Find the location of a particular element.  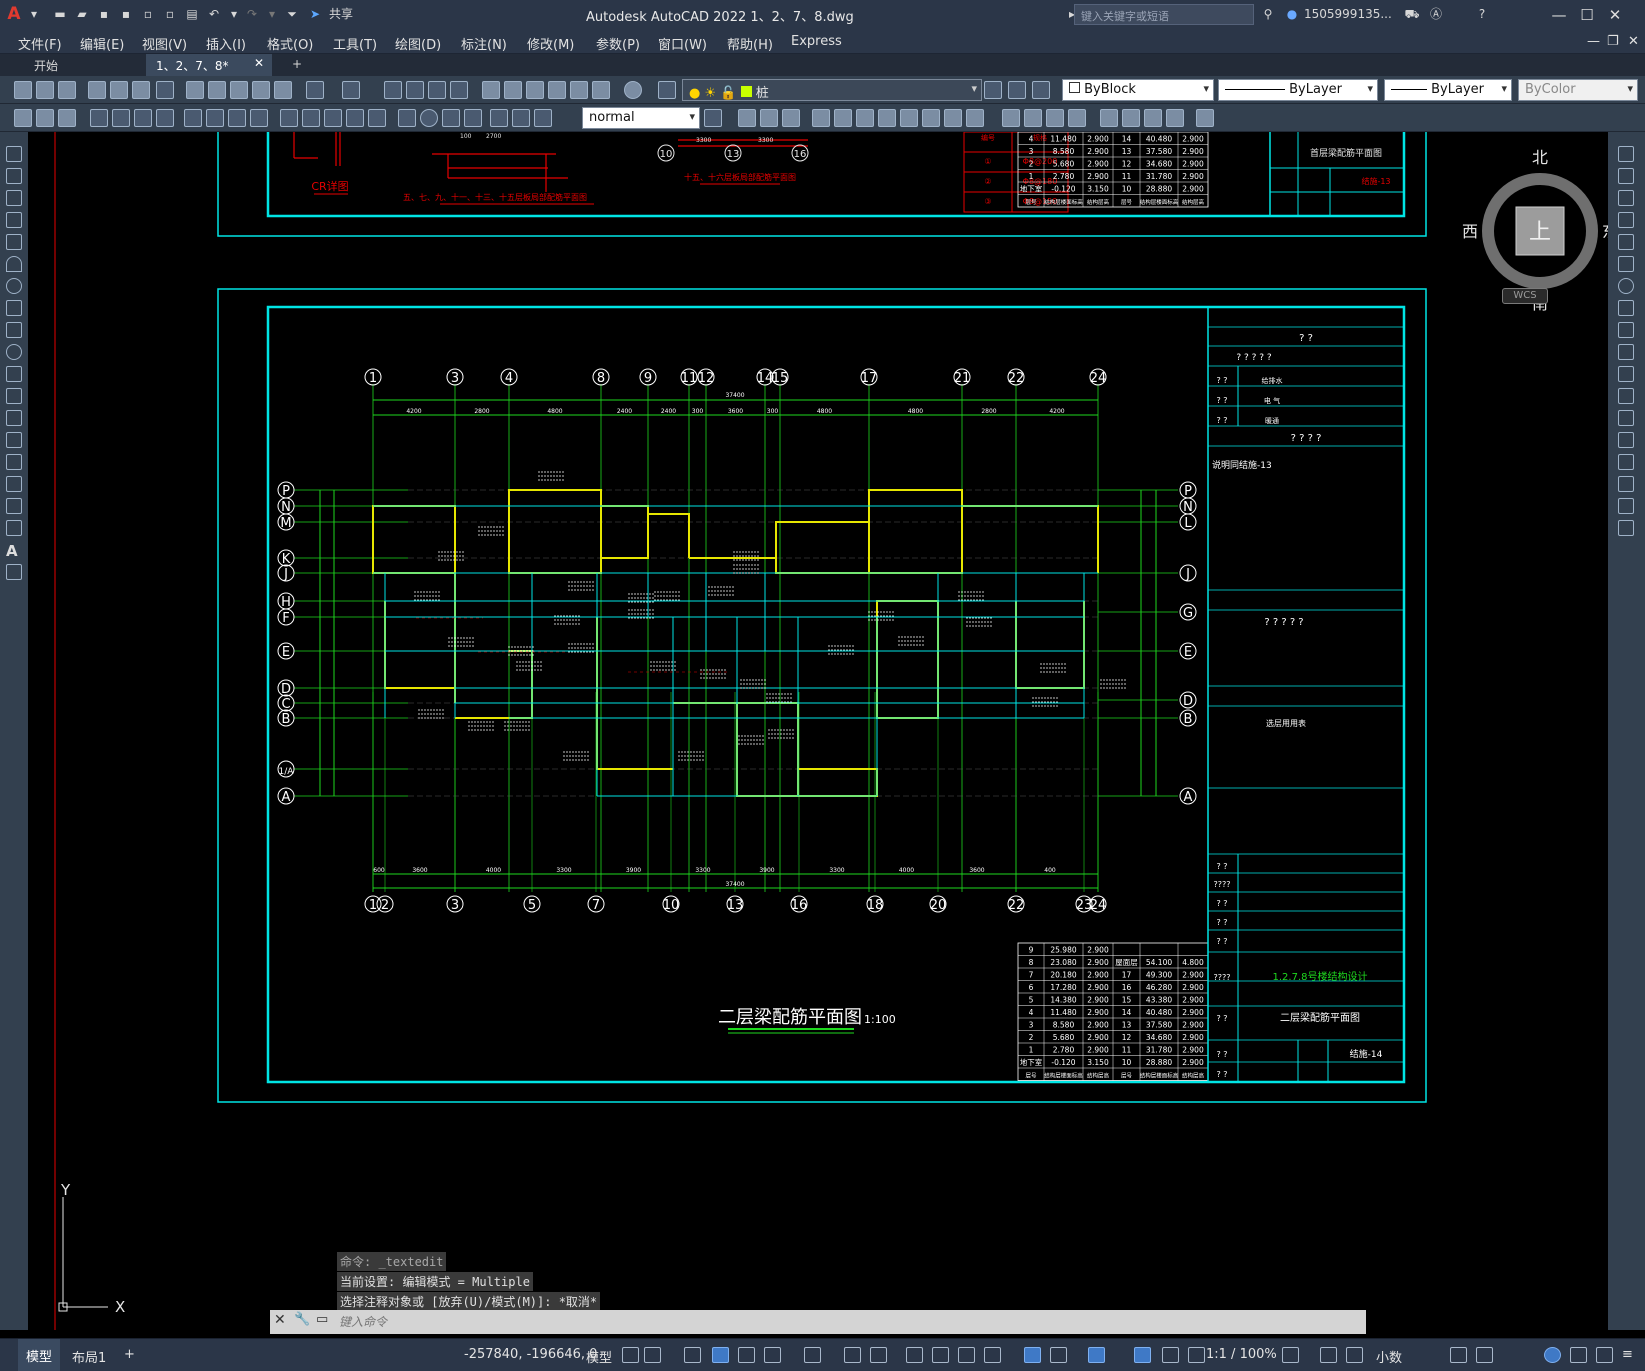

inspection-icon is located at coordinates (451, 118).